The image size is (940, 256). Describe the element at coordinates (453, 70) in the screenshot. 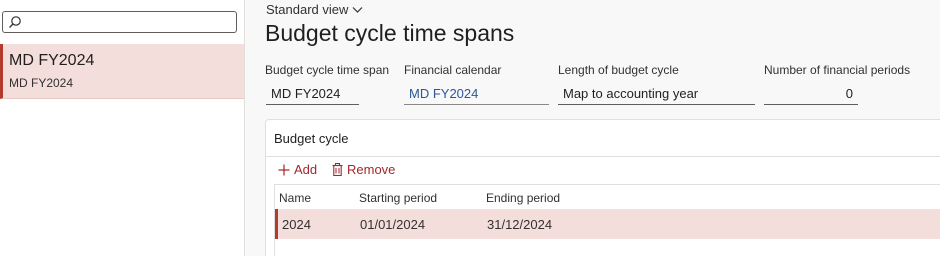

I see `financial-calendar-label: Financial calendar` at that location.